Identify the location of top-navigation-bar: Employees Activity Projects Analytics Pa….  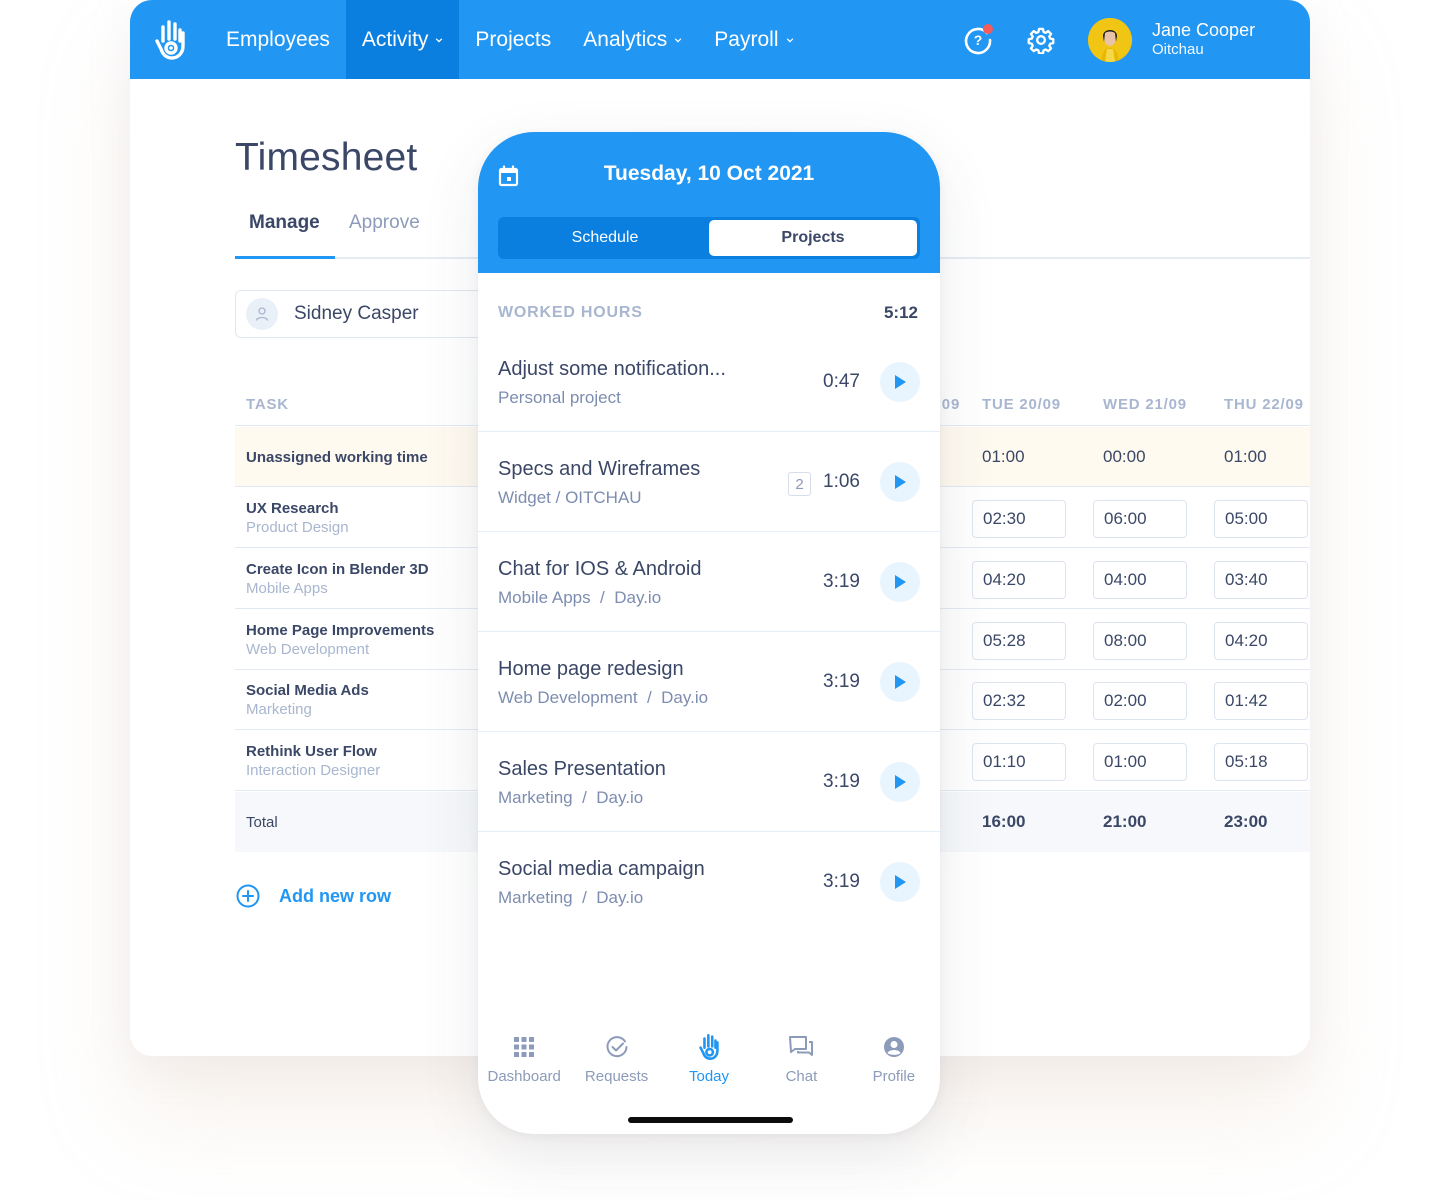
(720, 39).